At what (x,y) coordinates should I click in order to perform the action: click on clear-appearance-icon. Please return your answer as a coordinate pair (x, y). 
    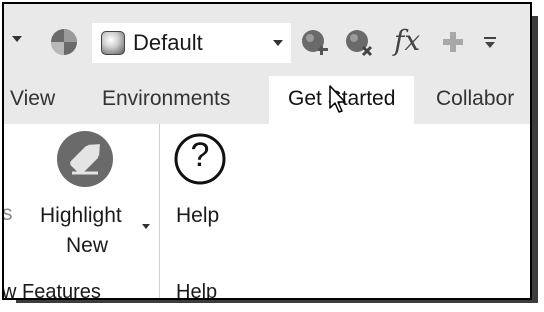
    Looking at the image, I should click on (359, 43).